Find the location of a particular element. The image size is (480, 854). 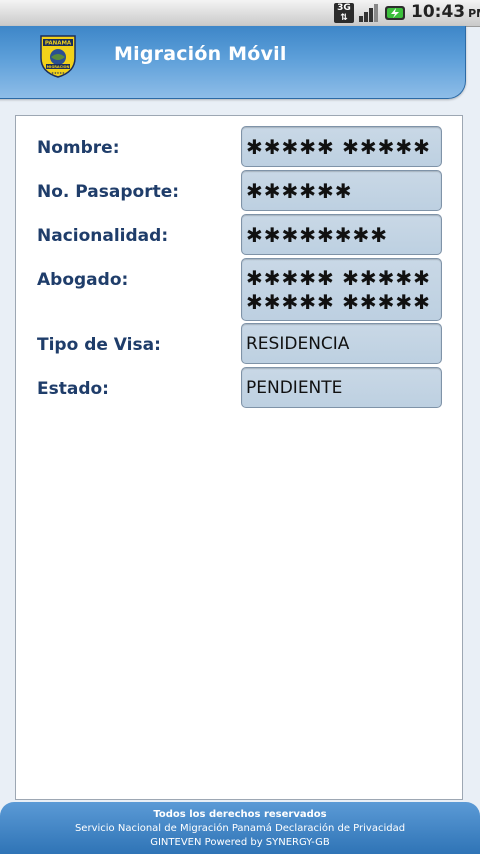

estado-field: PENDIENTE is located at coordinates (341, 387).